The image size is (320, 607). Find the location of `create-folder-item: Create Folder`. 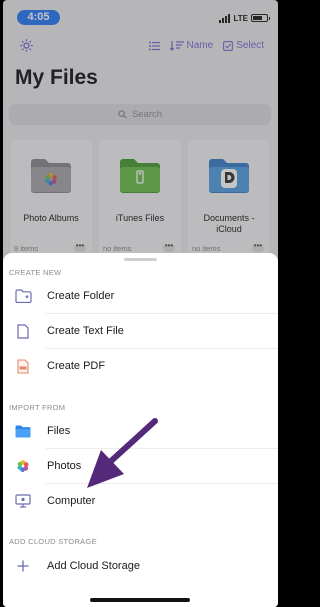

create-folder-item: Create Folder is located at coordinates (140, 296).